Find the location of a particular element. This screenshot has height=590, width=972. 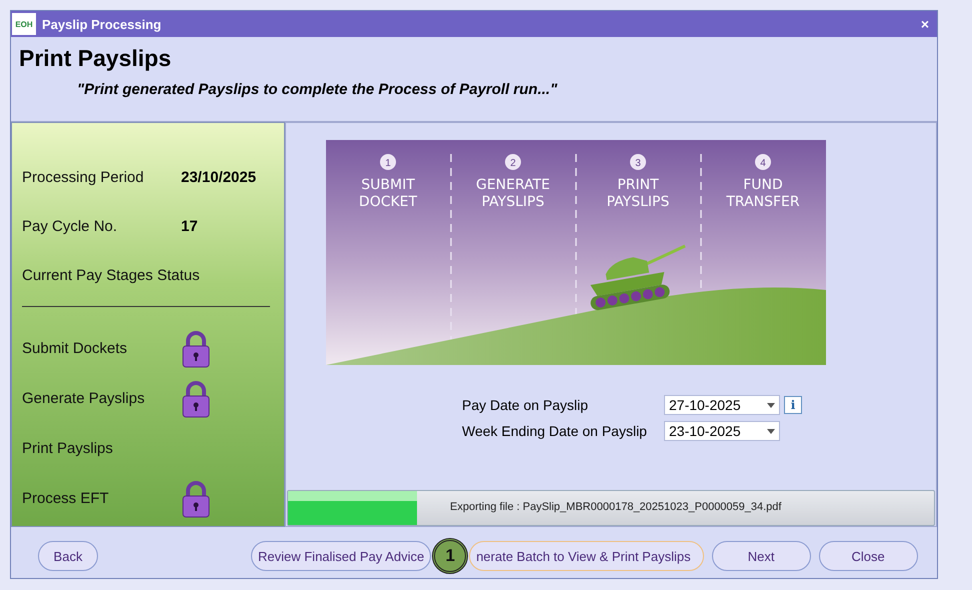

action-button: Back is located at coordinates (68, 556).